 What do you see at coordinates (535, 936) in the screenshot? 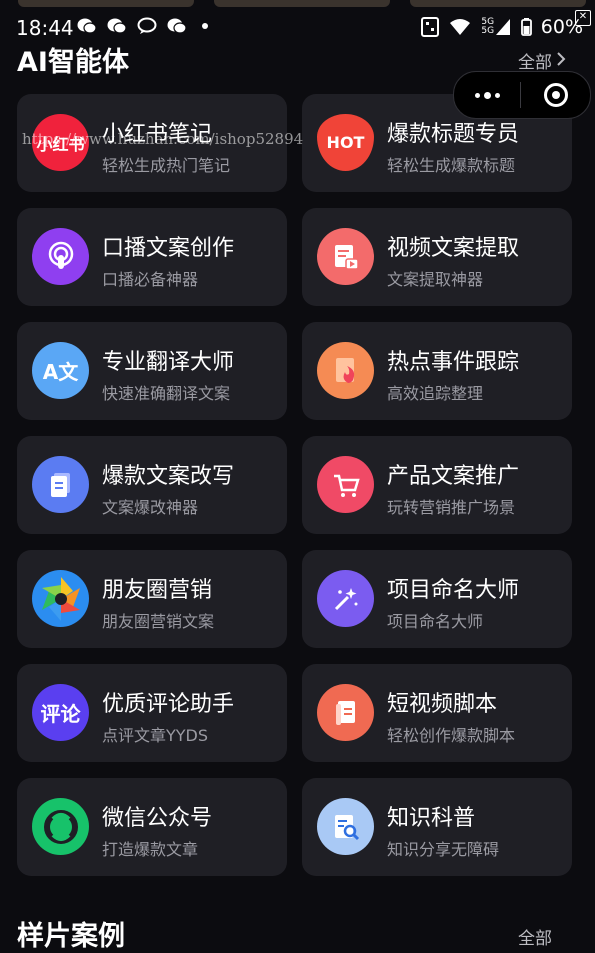
I see `bottom-see-all-link: 全部` at bounding box center [535, 936].